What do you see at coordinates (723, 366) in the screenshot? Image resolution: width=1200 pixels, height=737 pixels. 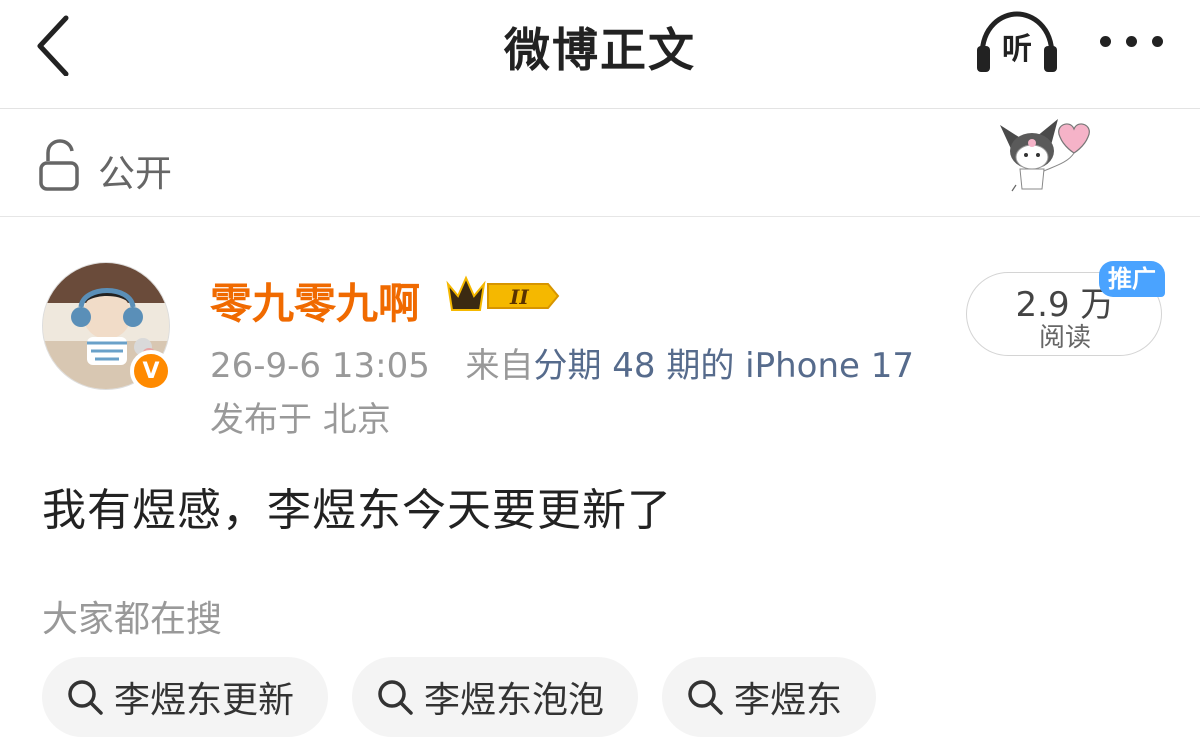 I see `source-device-link: 分期 48 期的 iPhone 17` at bounding box center [723, 366].